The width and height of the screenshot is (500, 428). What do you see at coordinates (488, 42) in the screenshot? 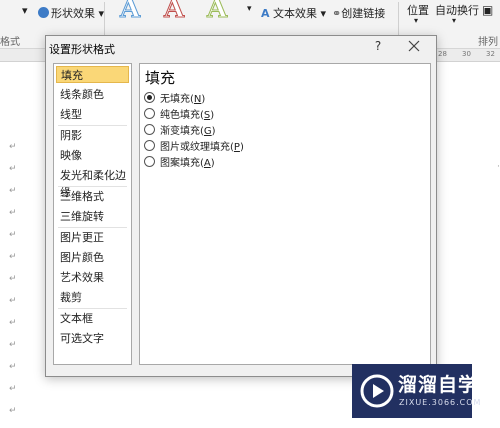
I see `group-label-arrange: 排列` at bounding box center [488, 42].